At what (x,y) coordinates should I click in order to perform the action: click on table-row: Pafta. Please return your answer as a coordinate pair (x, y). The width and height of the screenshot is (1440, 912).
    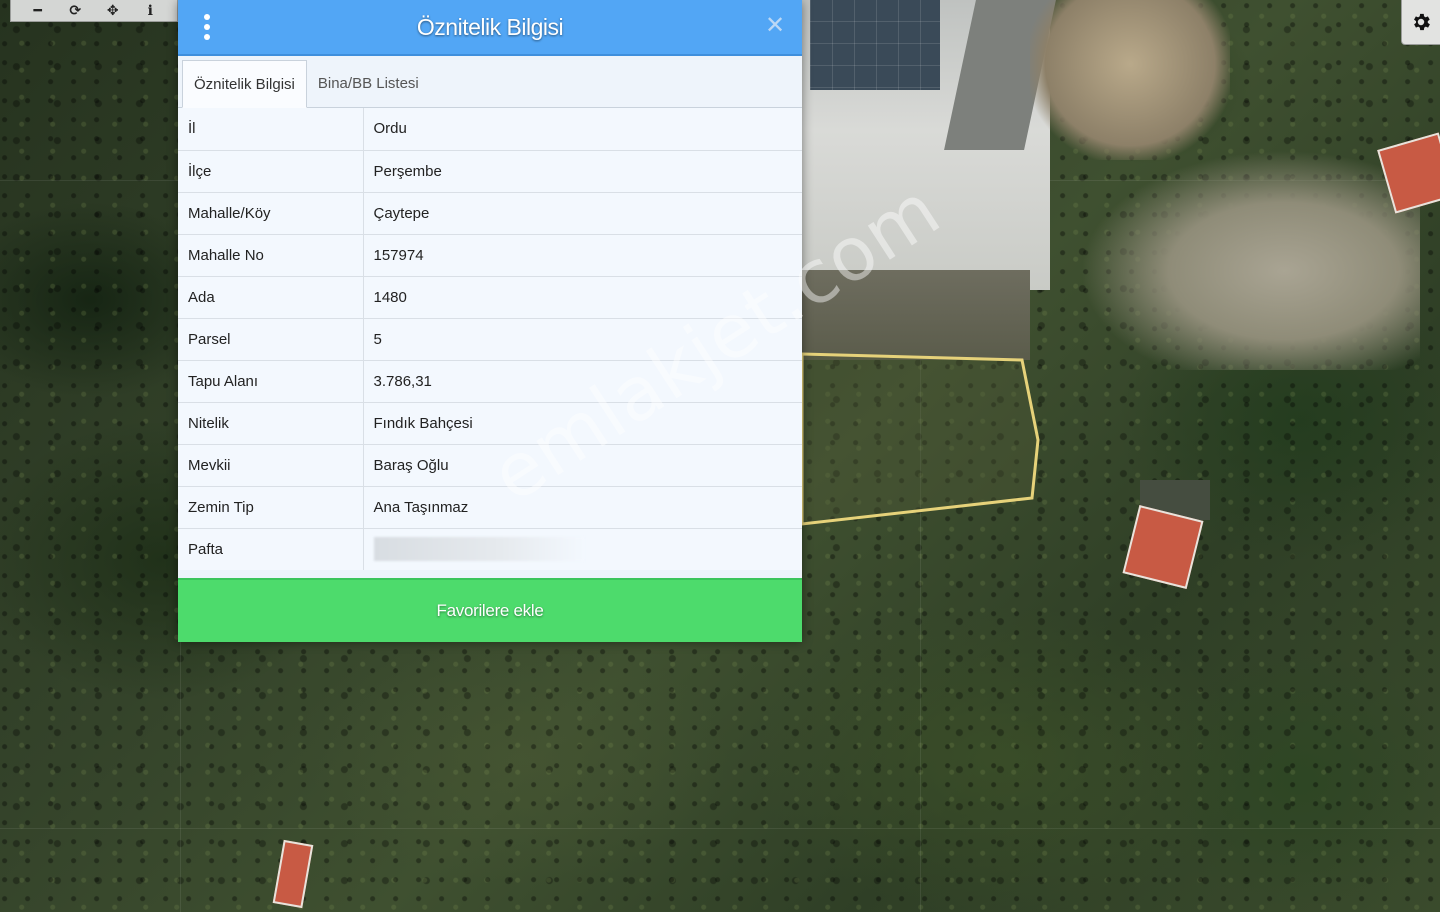
    Looking at the image, I should click on (490, 549).